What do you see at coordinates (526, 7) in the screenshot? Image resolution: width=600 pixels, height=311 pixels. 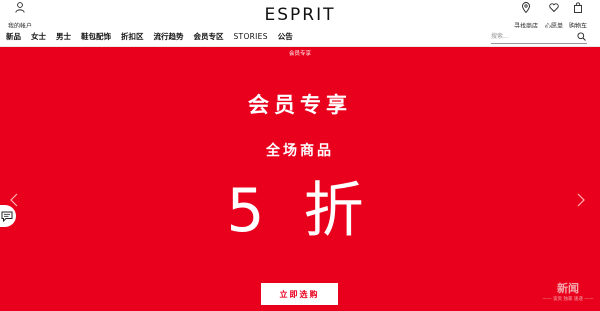 I see `location-pin-icon` at bounding box center [526, 7].